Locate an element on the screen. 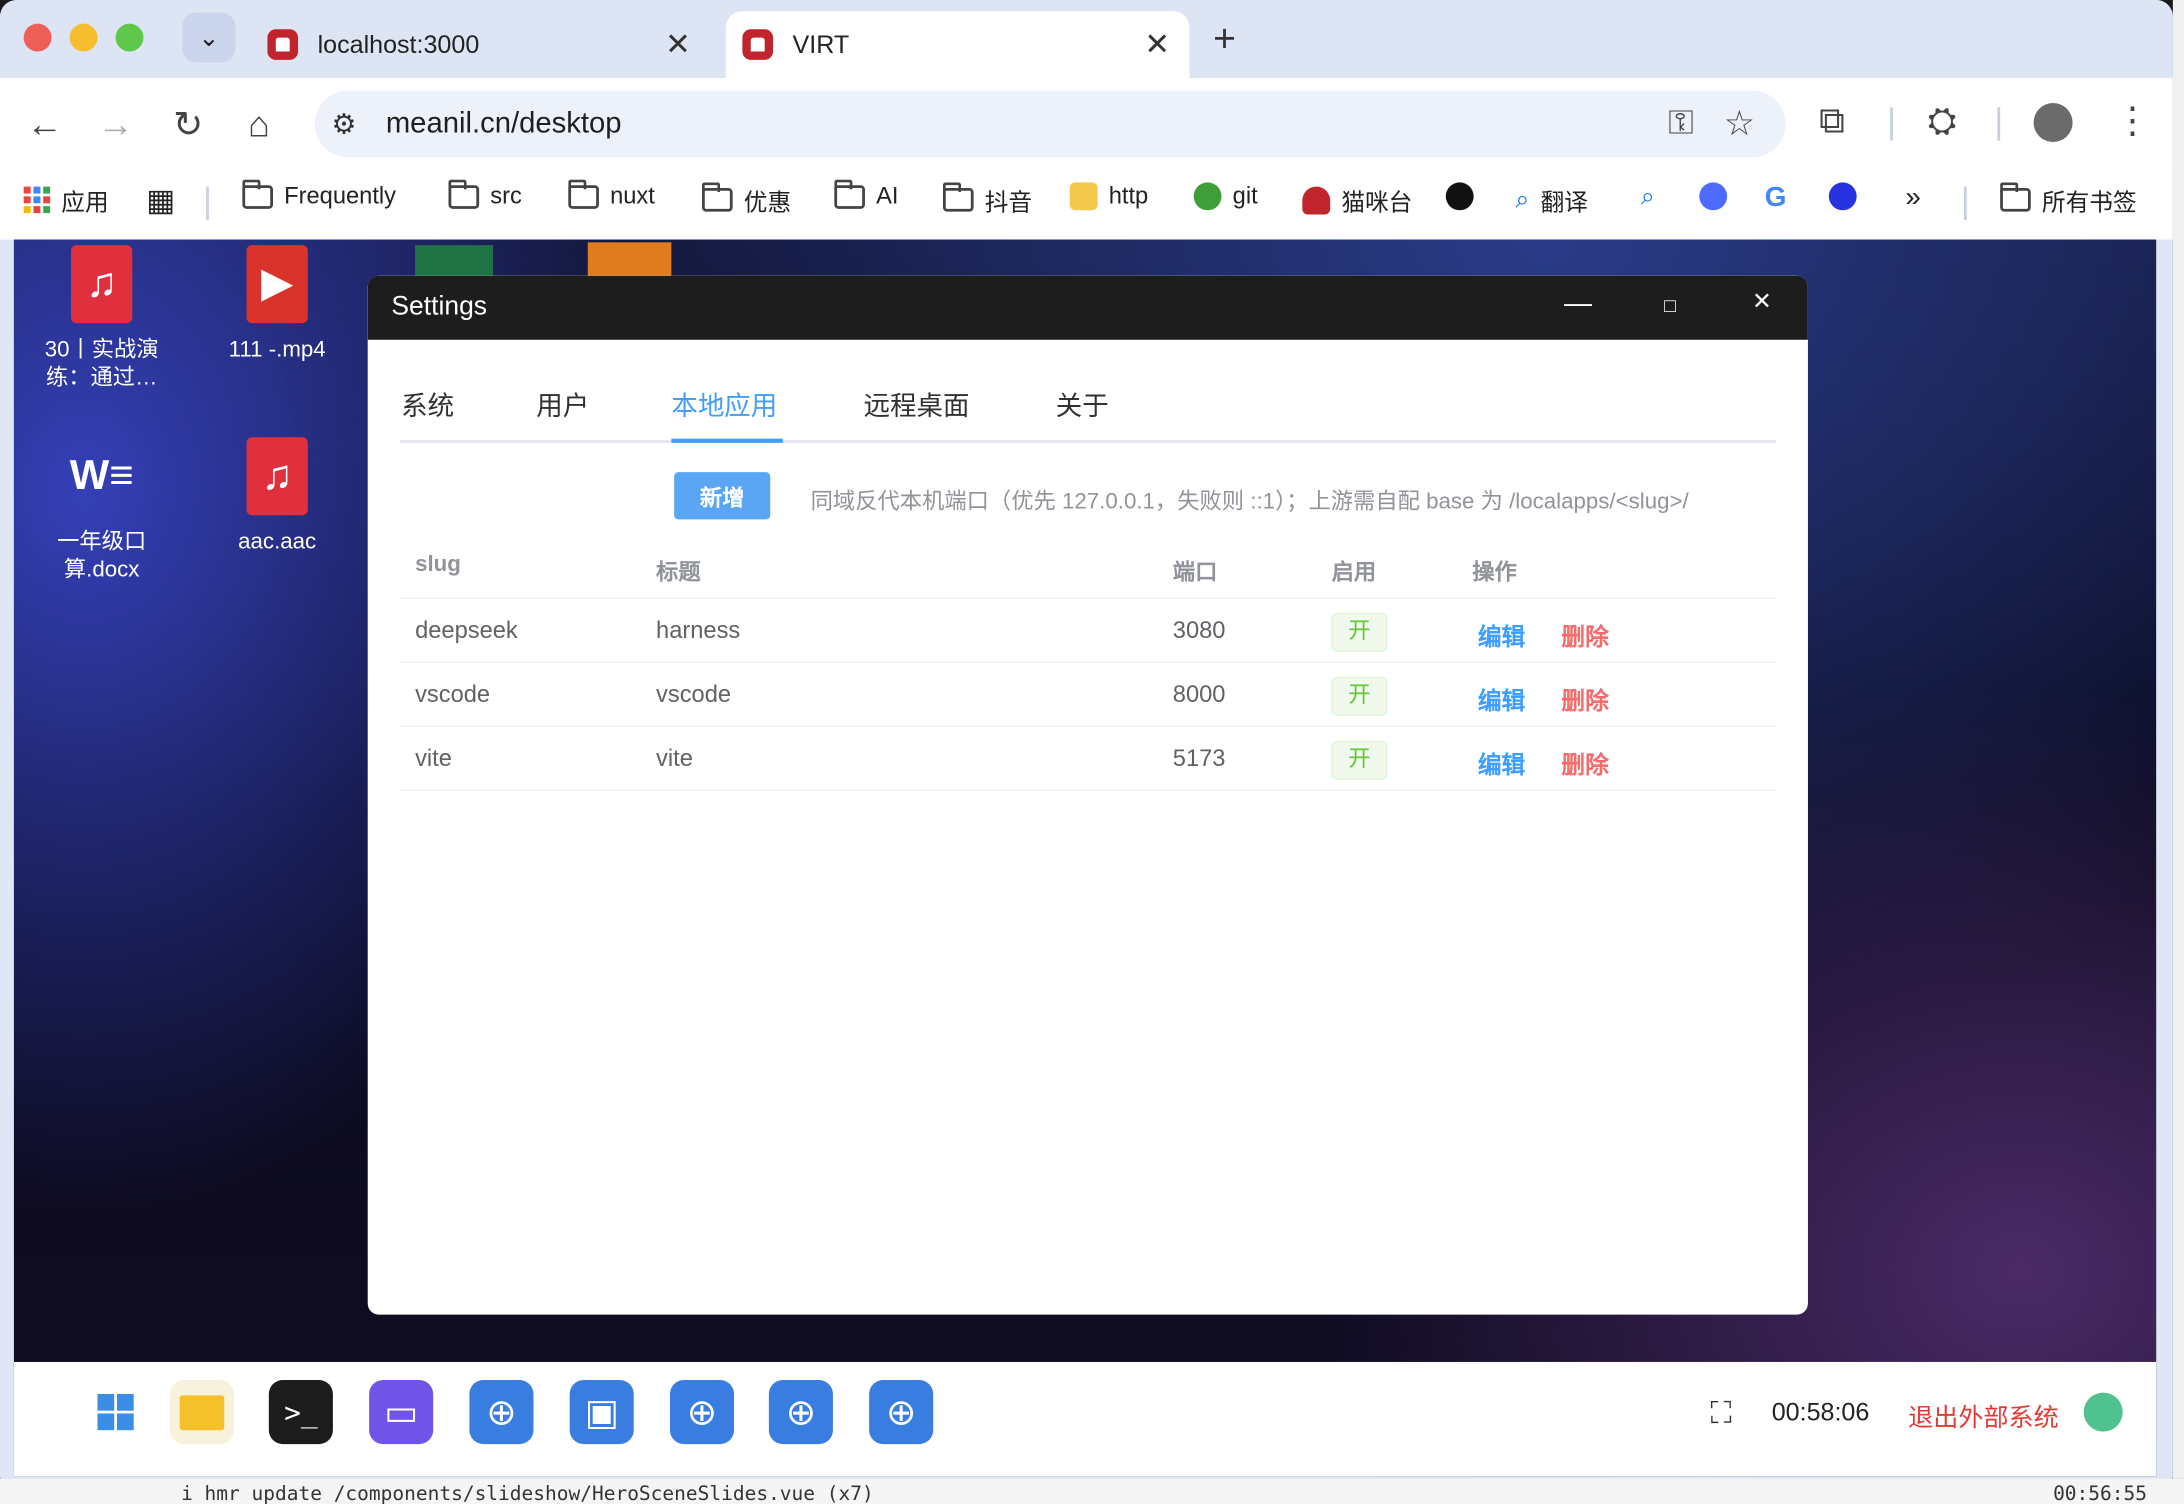 The image size is (2184, 1504). row-port: 8000 is located at coordinates (1199, 694).